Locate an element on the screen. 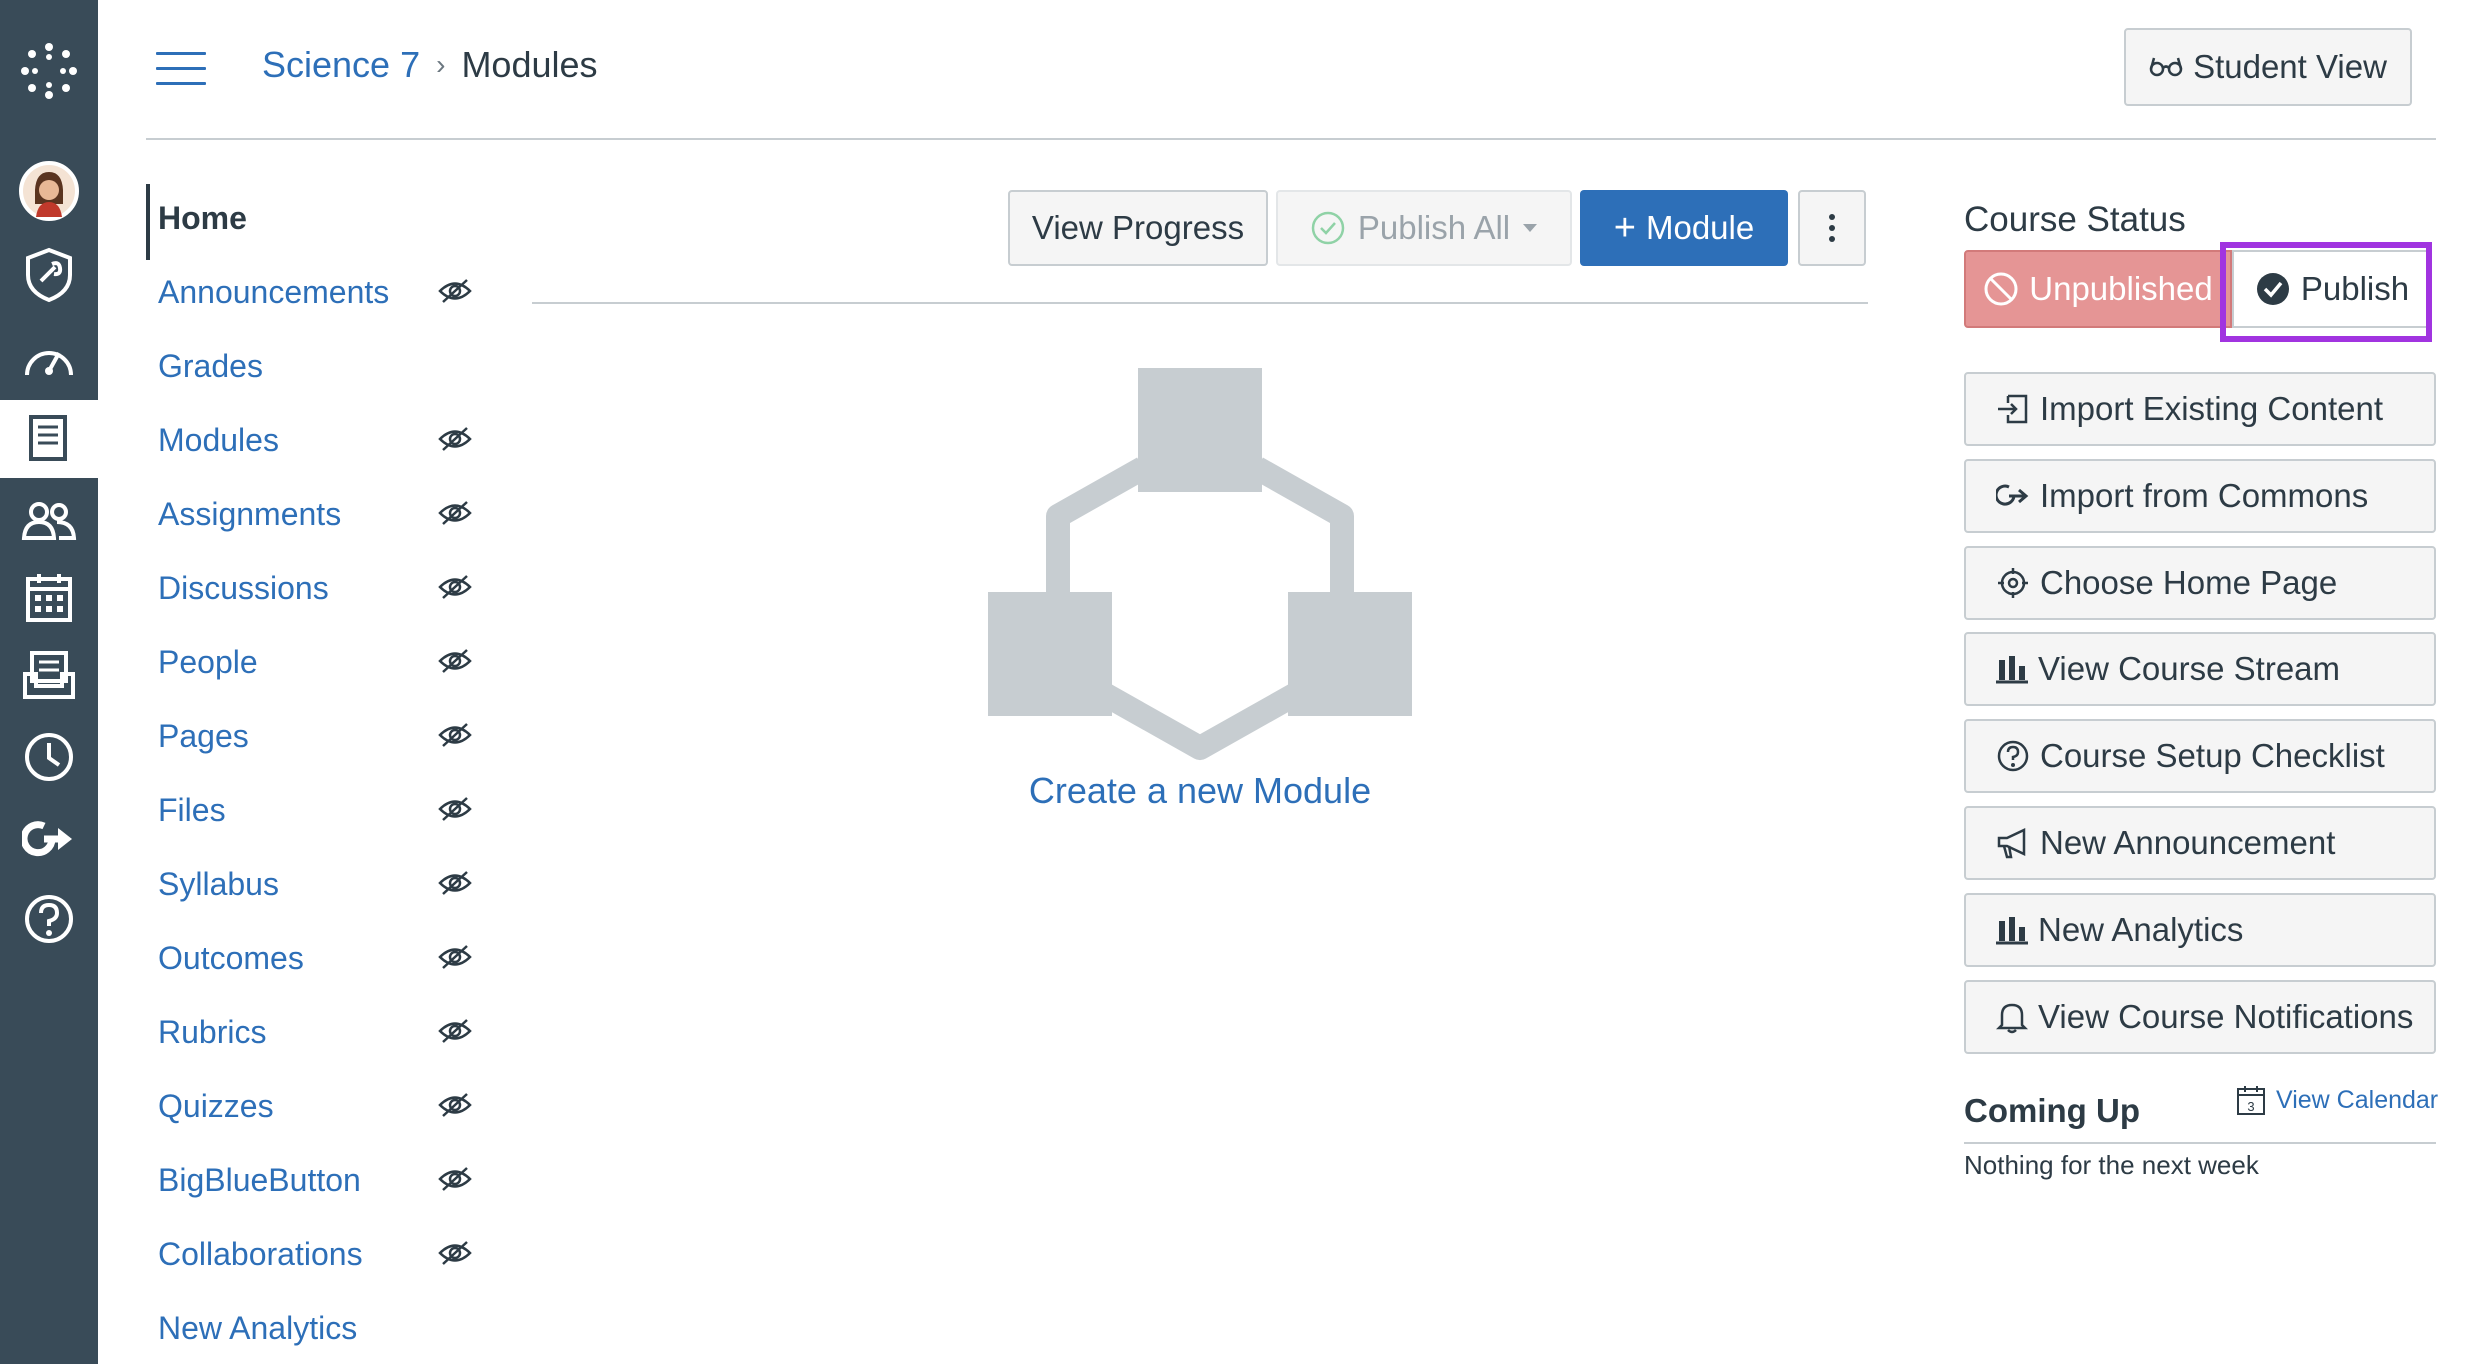 The image size is (2466, 1364). history-icon is located at coordinates (49, 757).